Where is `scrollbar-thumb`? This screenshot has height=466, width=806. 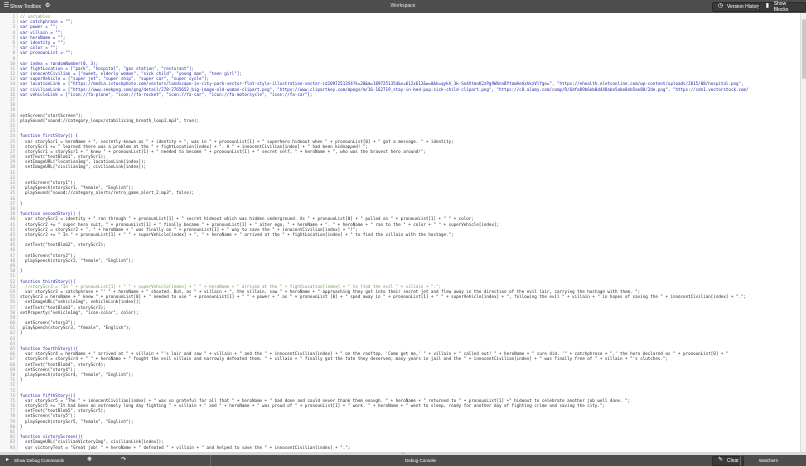
scrollbar-thumb is located at coordinates (804, 49).